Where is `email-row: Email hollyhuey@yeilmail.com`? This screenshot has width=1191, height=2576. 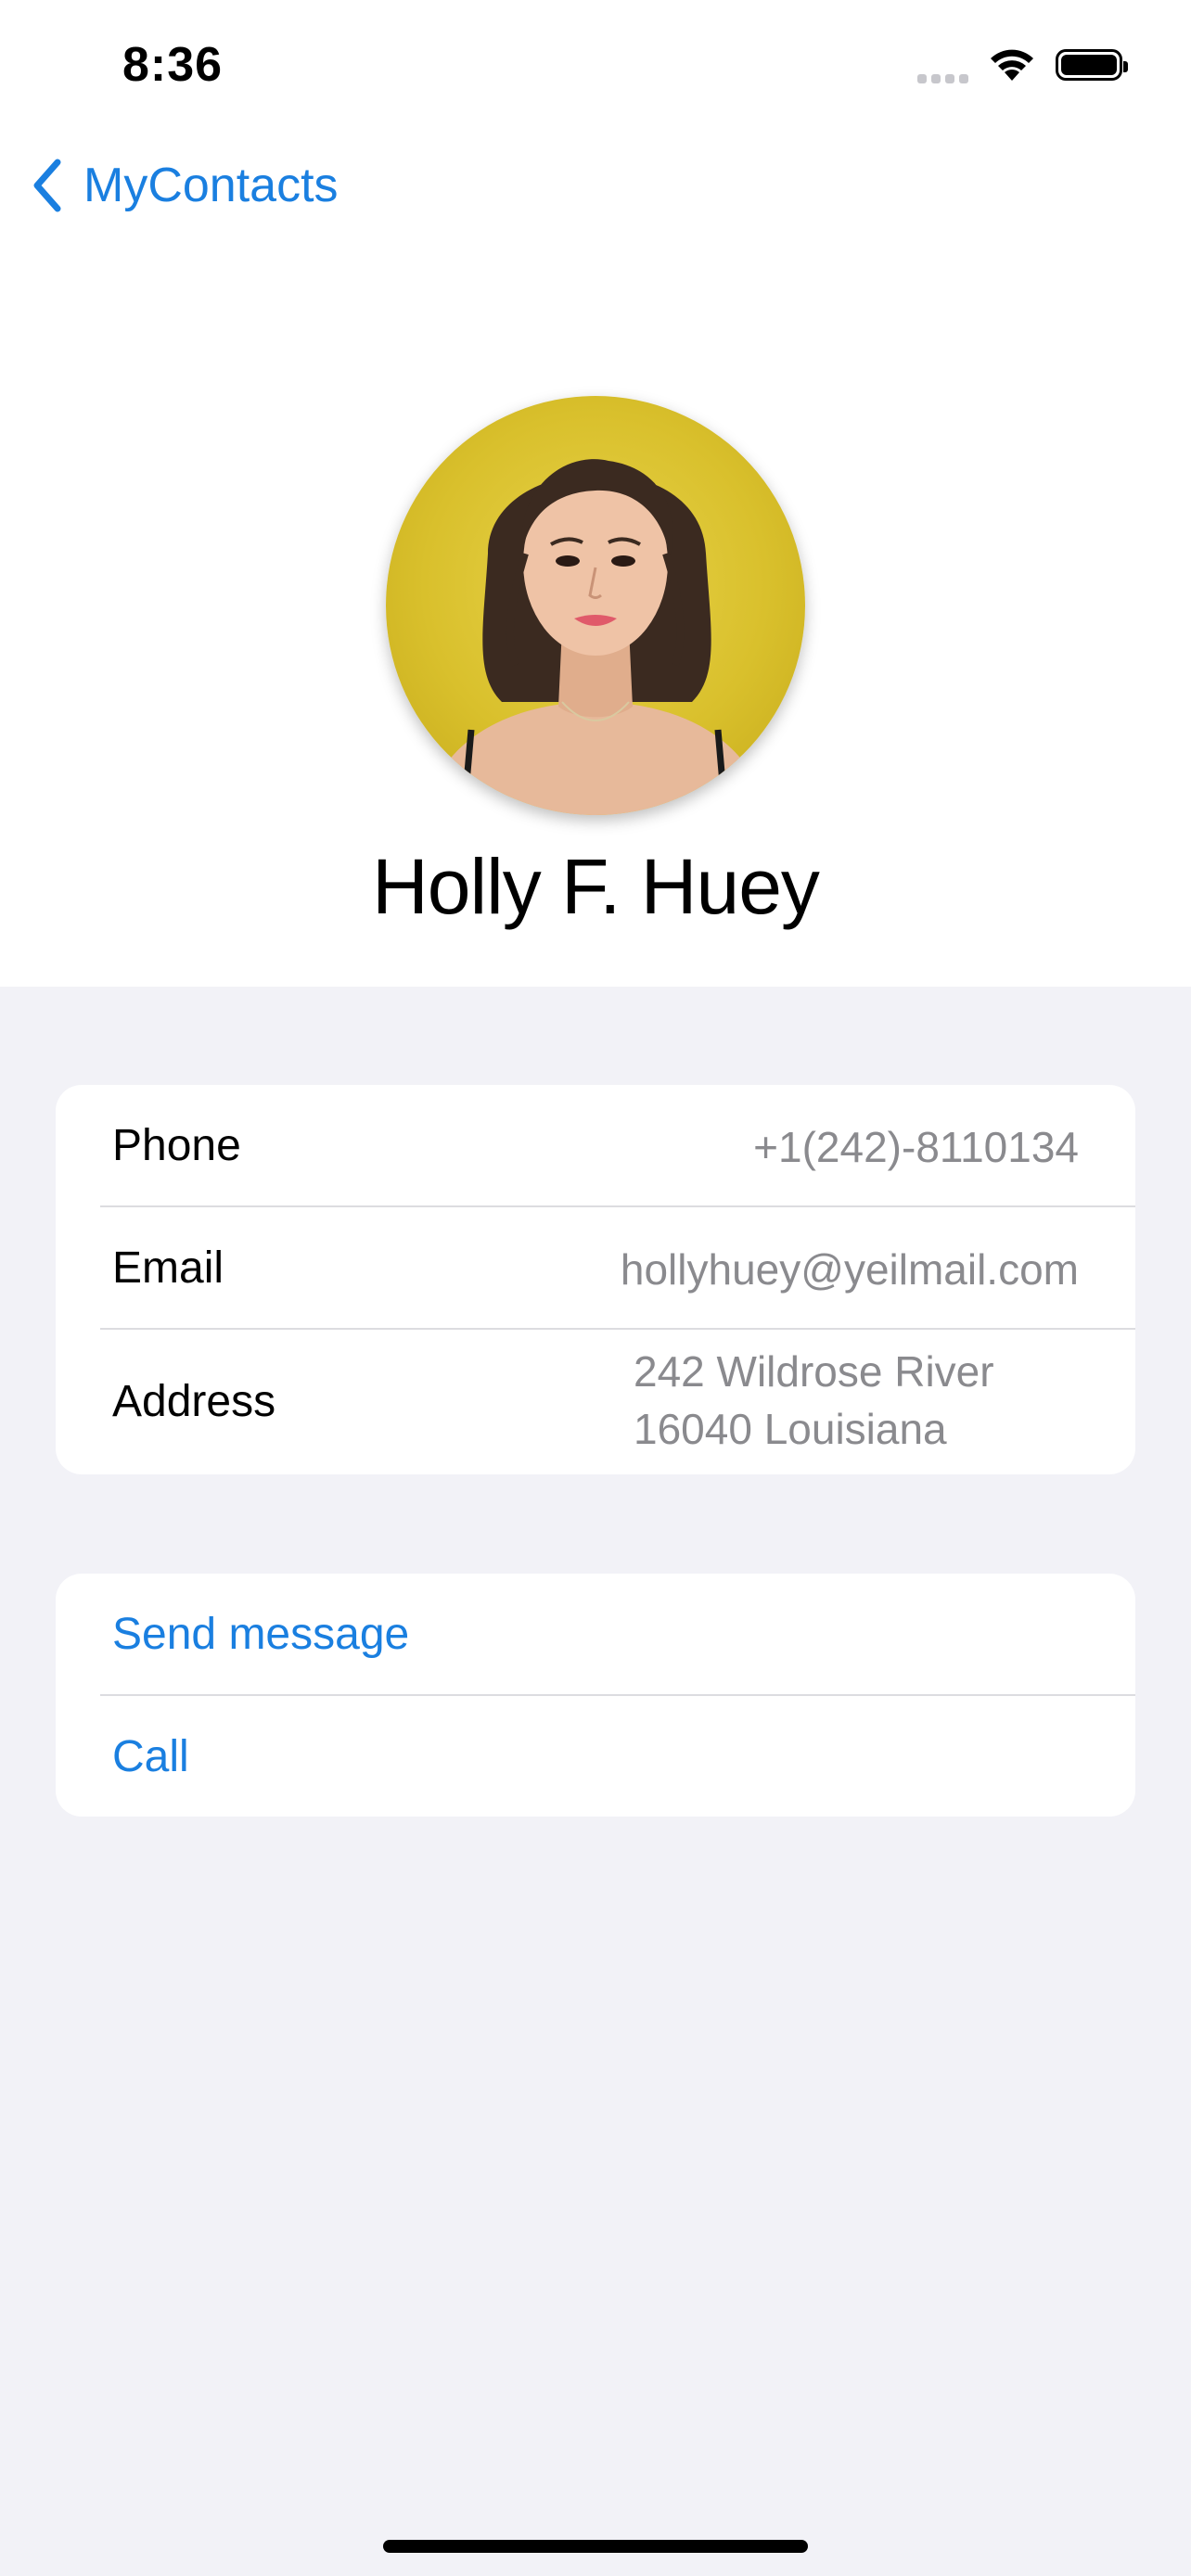
email-row: Email hollyhuey@yeilmail.com is located at coordinates (595, 1268).